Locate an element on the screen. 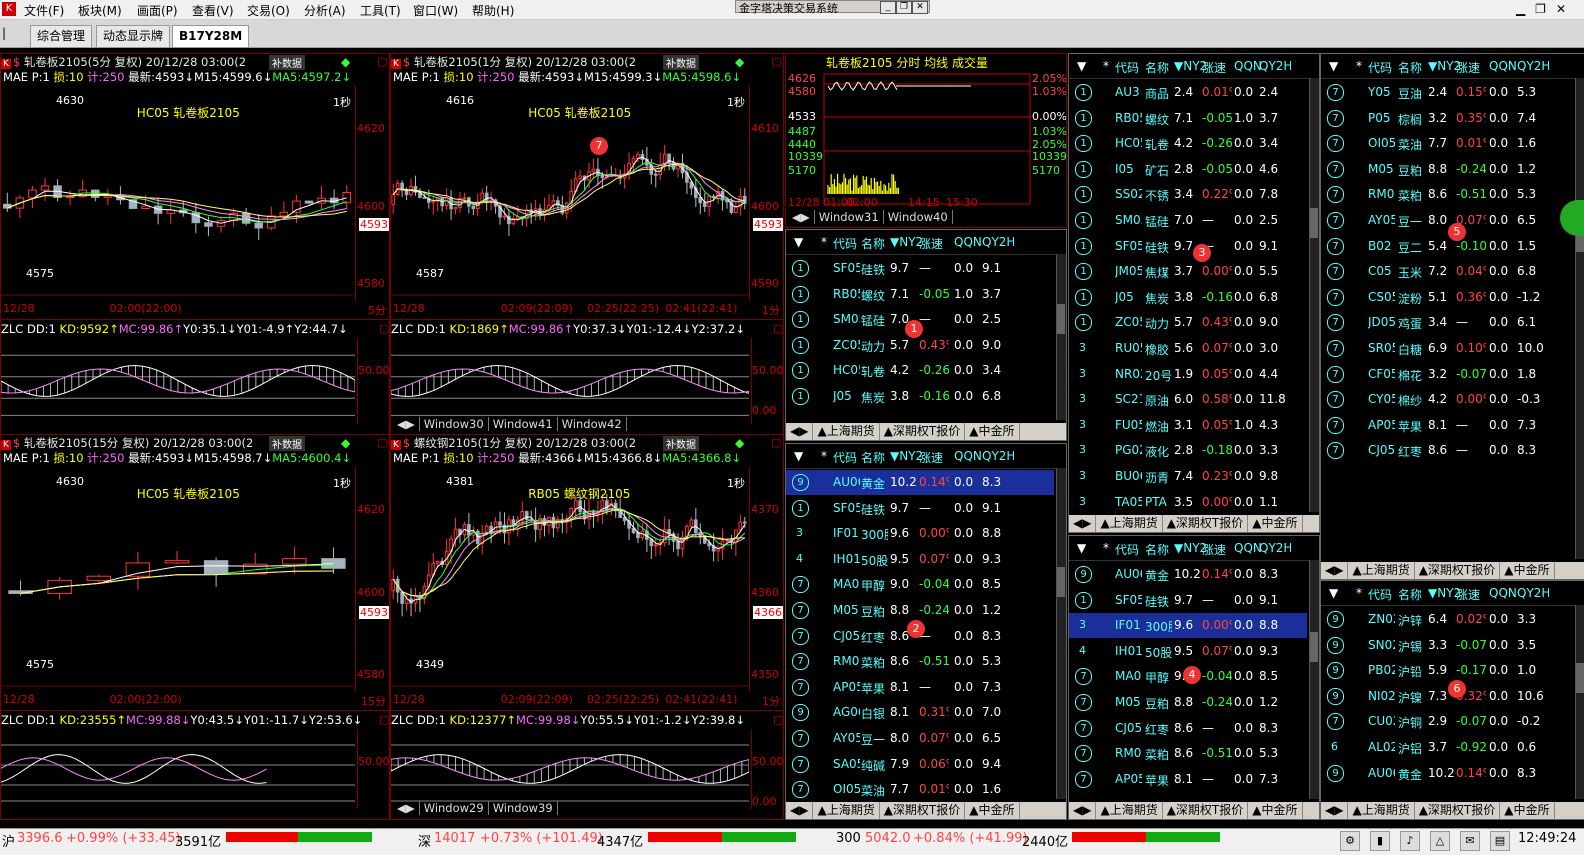 This screenshot has height=855, width=1584. quote-row: 3 IF01 300股9.6 0.00%0.0 8.8 is located at coordinates (1188, 626).